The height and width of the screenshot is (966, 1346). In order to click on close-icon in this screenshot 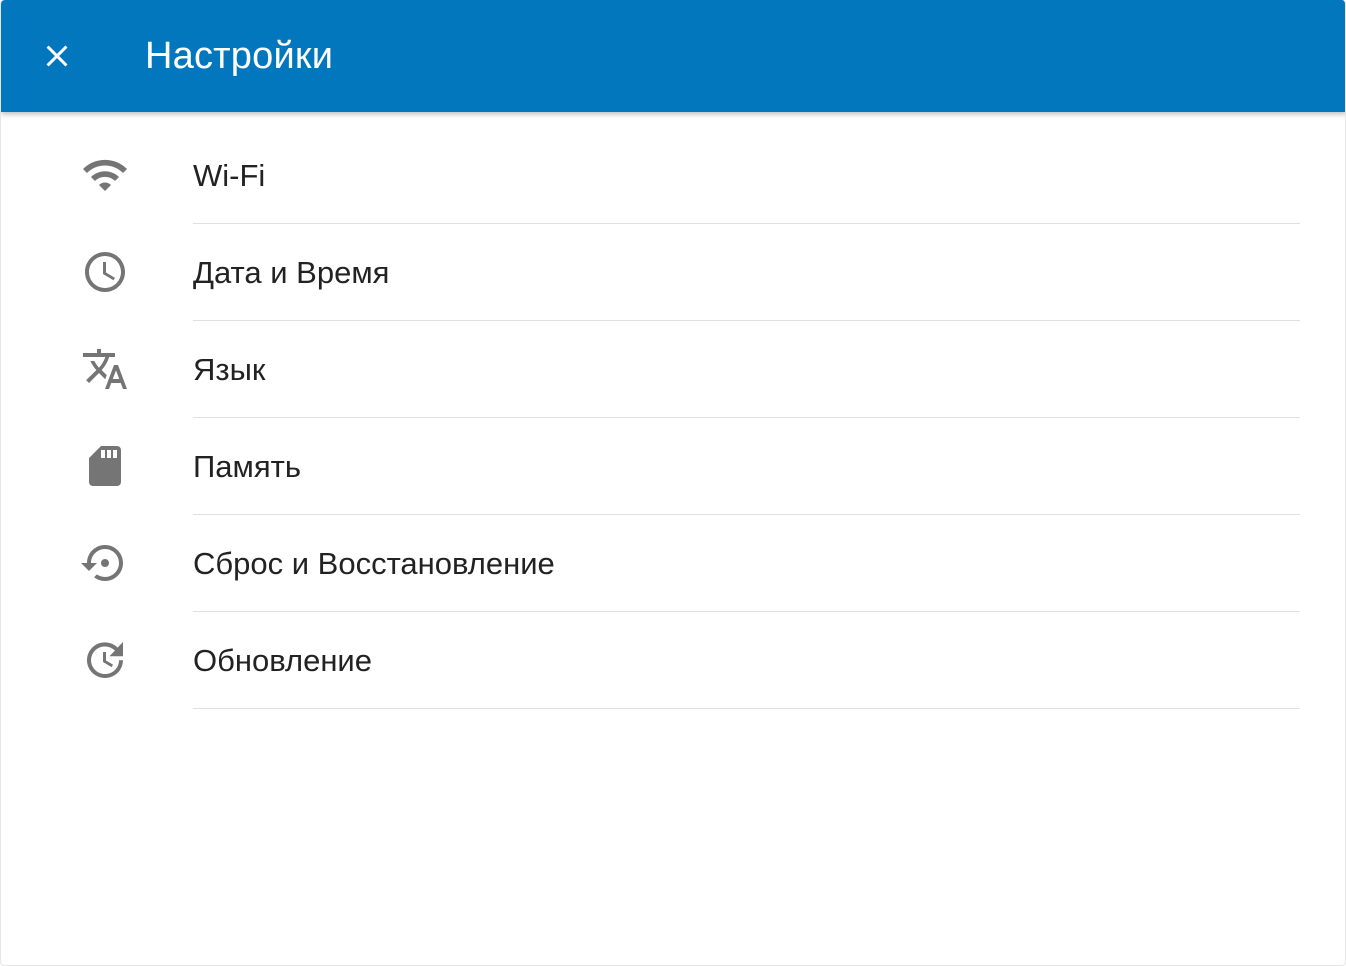, I will do `click(57, 56)`.